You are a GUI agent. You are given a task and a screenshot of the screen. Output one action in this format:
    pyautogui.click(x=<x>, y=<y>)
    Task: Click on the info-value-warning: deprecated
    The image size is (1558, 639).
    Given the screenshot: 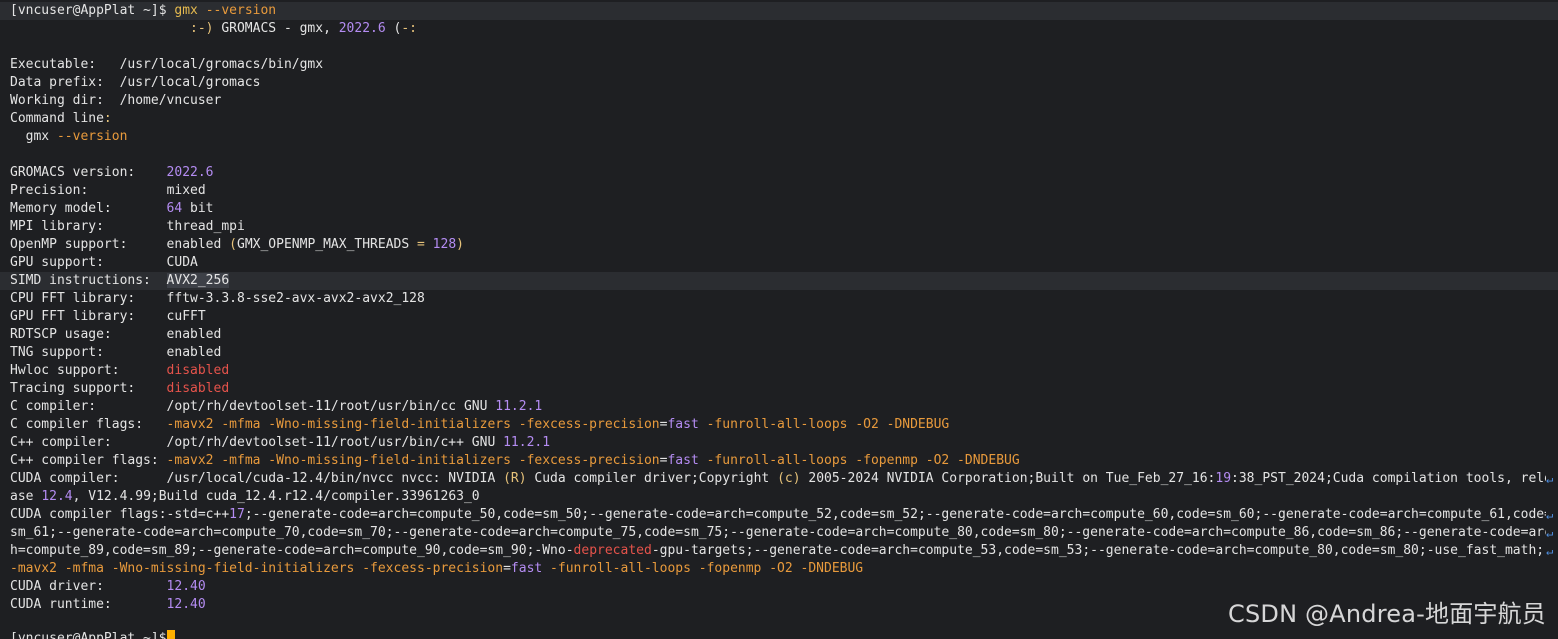 What is the action you would take?
    pyautogui.click(x=612, y=550)
    